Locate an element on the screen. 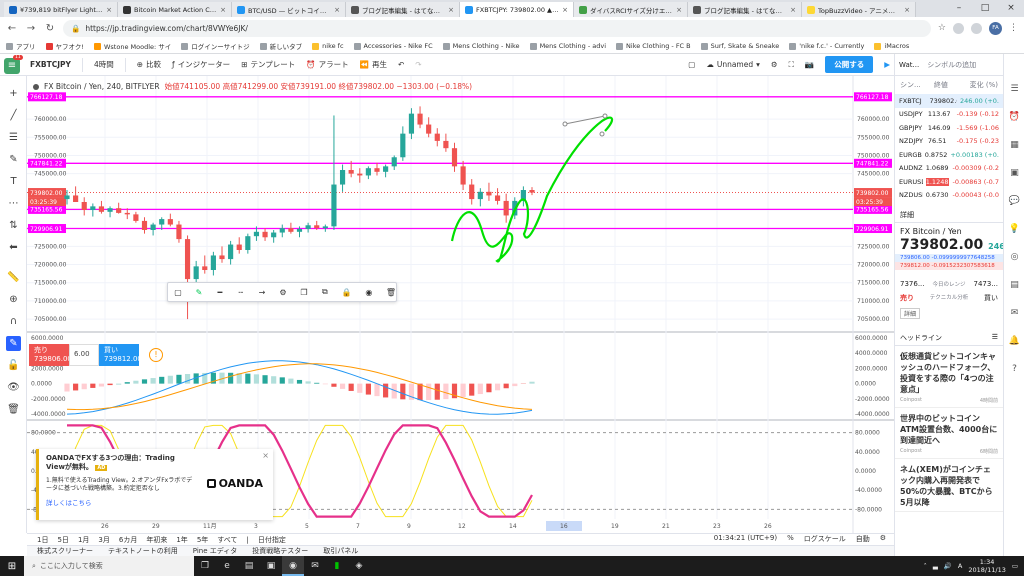 This screenshot has width=1024, height=576. column-change: 変化 (%) is located at coordinates (984, 85).